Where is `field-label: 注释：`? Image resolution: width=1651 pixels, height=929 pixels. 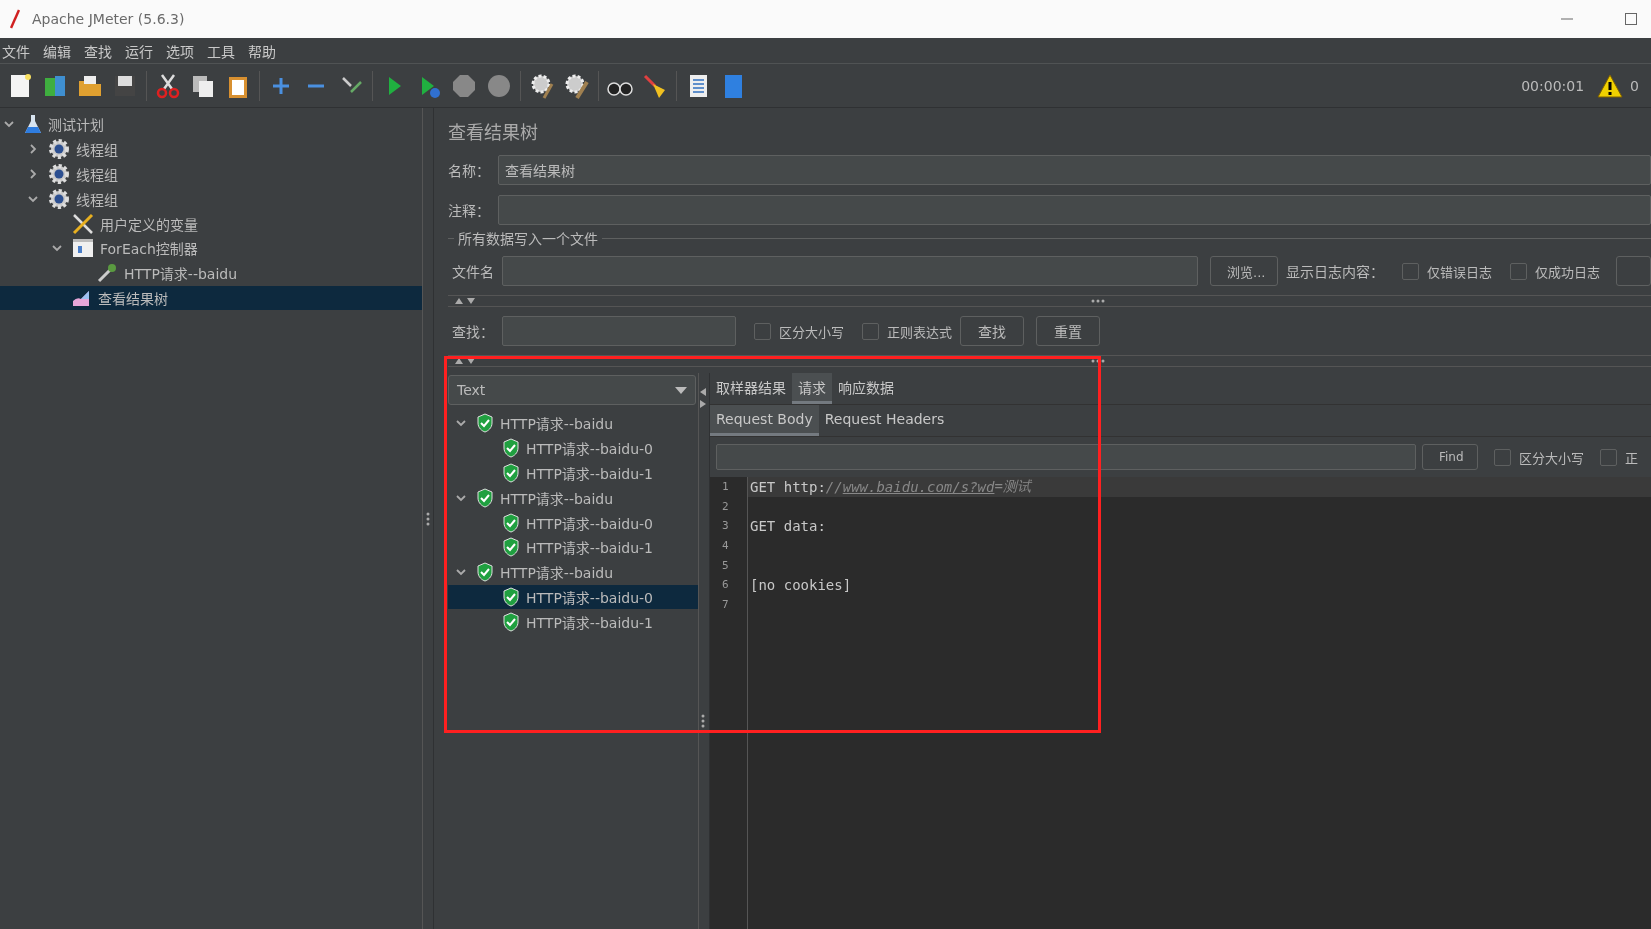
field-label: 注释： is located at coordinates (469, 211).